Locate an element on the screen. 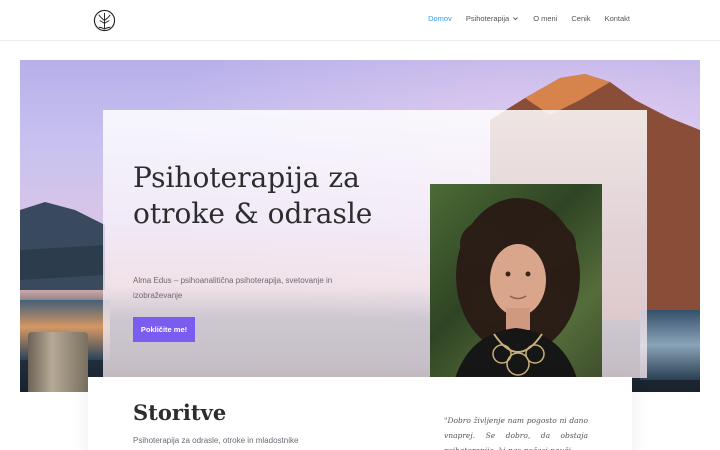  services-title: Storitve is located at coordinates (180, 412).